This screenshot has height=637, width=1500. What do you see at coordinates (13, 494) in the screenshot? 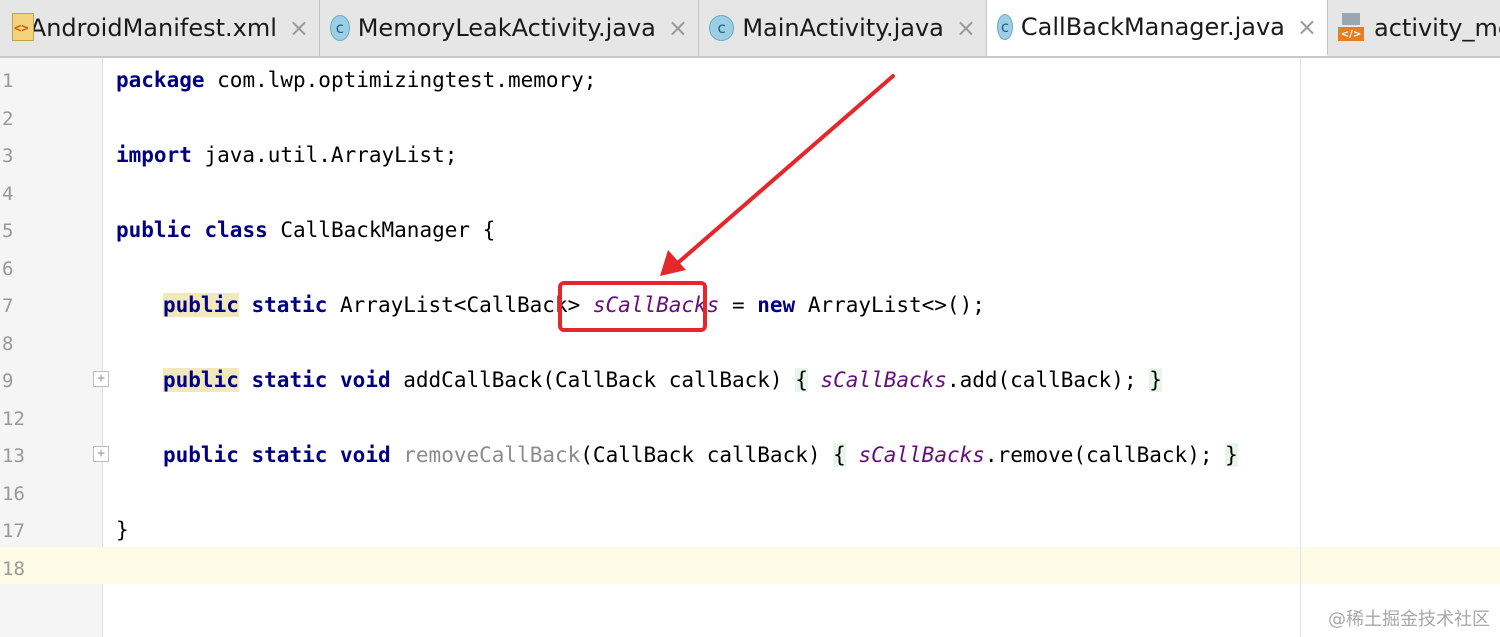
I see `line-number: 16` at bounding box center [13, 494].